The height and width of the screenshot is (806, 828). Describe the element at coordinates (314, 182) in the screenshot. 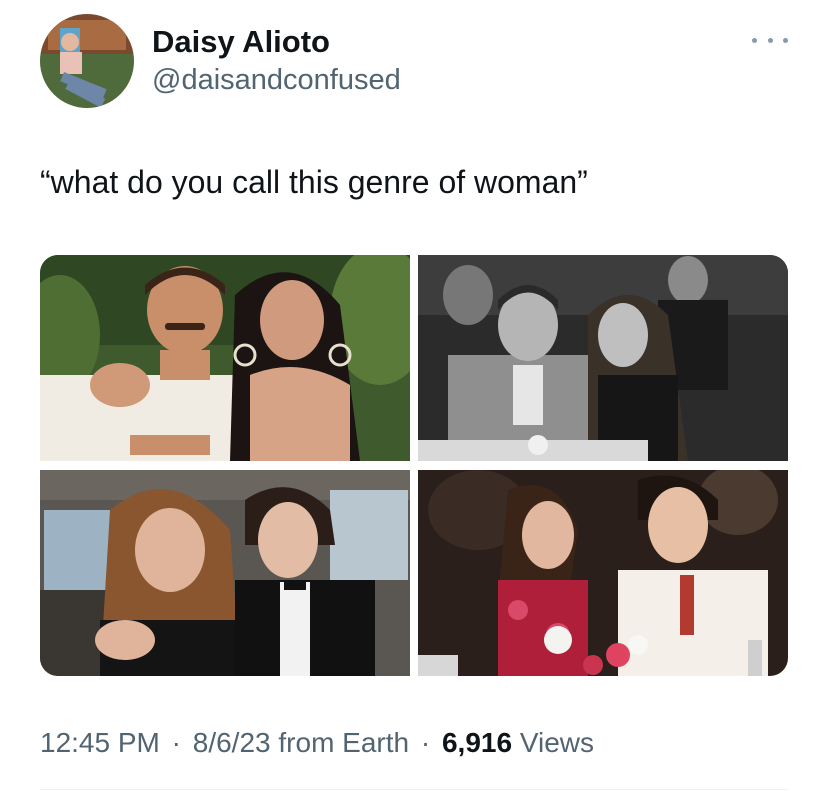

I see `tweet-text: “what do you call this genre of woman”` at that location.